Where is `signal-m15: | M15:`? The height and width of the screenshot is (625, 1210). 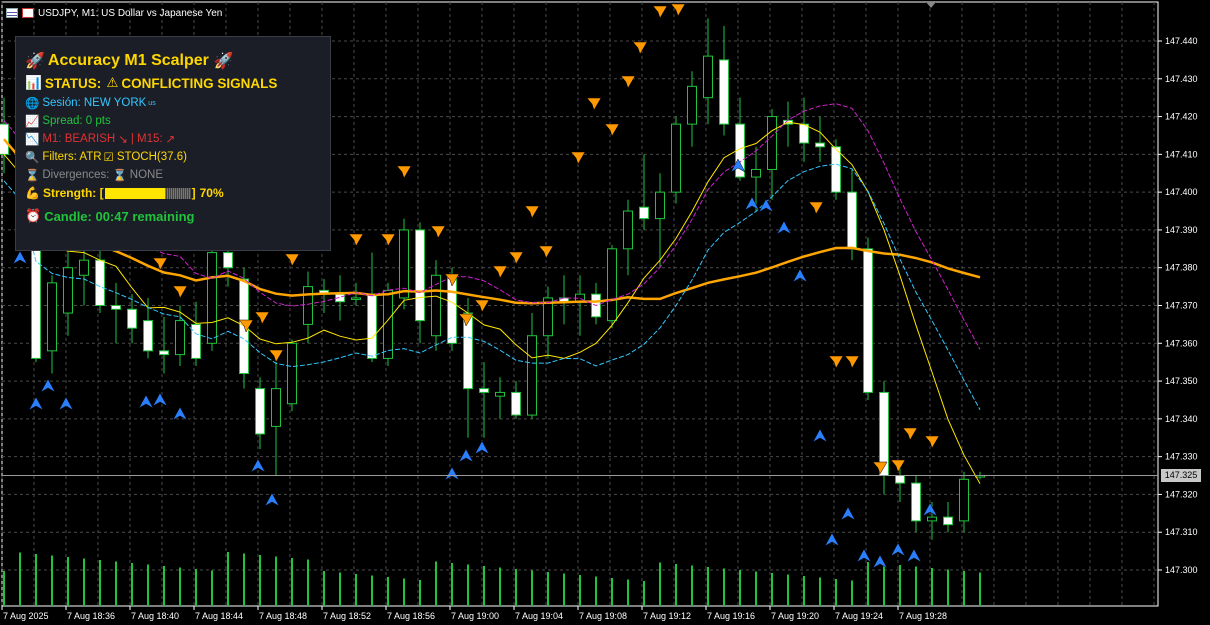
signal-m15: | M15: is located at coordinates (146, 139).